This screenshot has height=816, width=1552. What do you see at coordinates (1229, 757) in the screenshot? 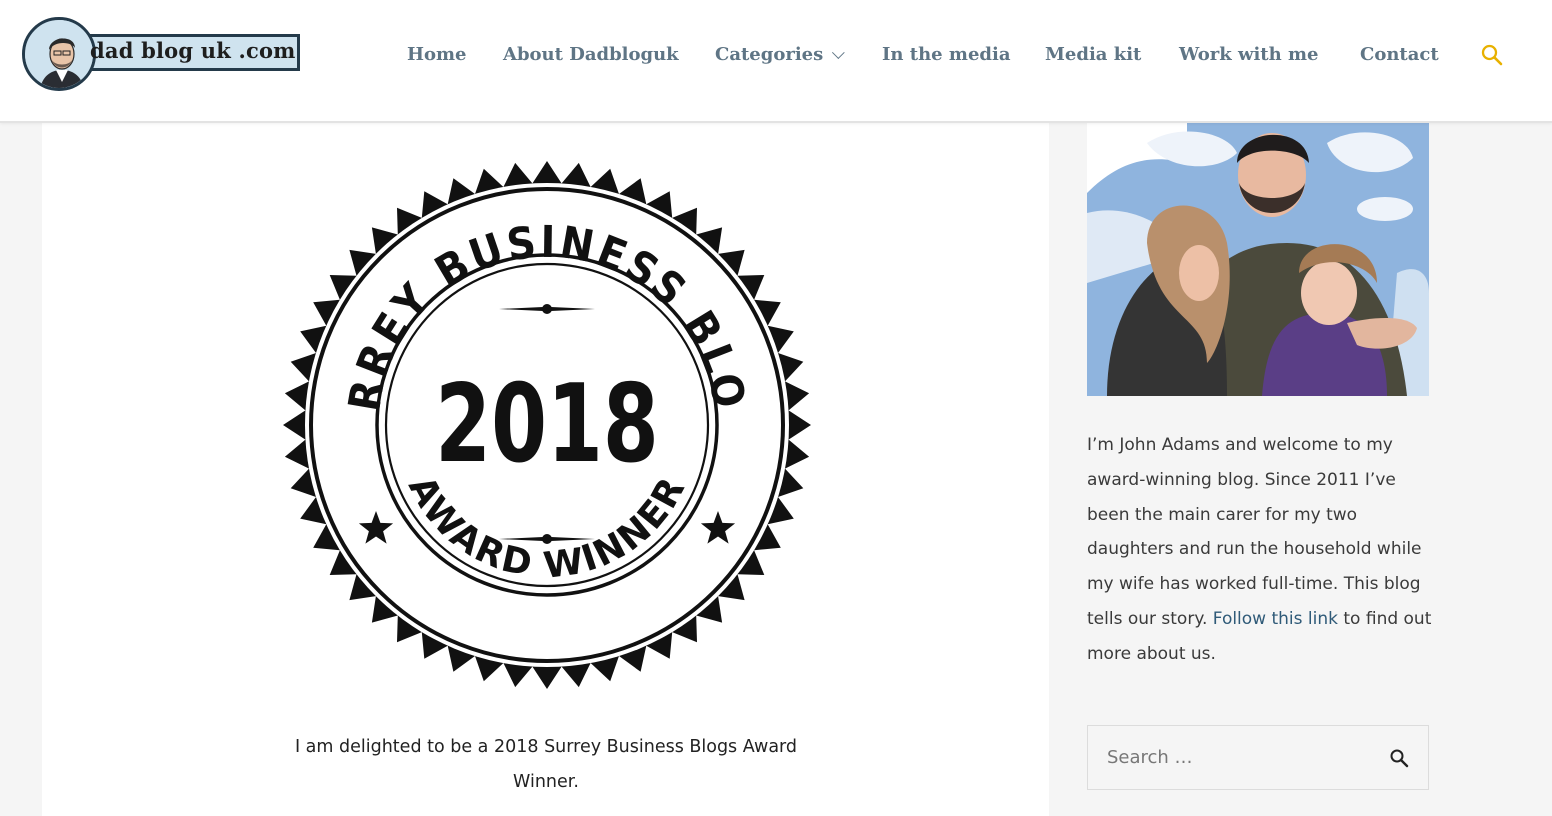
I see `search-input` at bounding box center [1229, 757].